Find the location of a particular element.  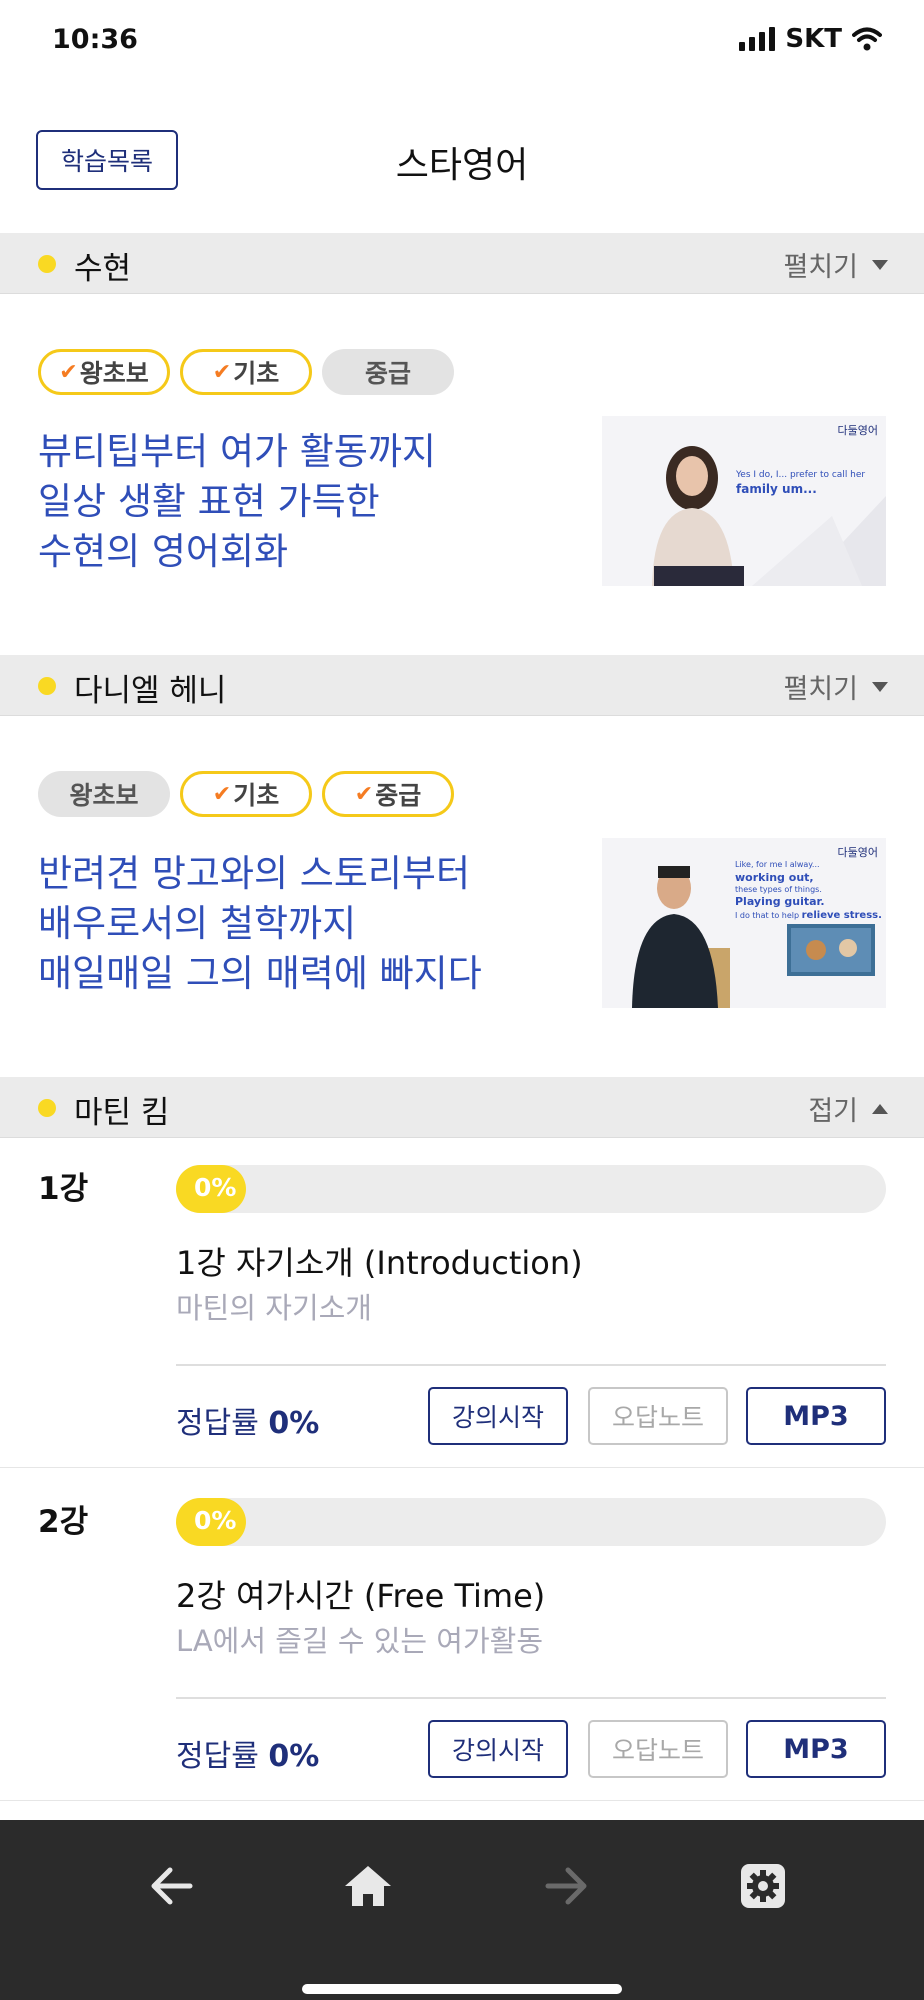

section-header-daniel-henney: 다니엘 헤니 펼치기 is located at coordinates (462, 685).